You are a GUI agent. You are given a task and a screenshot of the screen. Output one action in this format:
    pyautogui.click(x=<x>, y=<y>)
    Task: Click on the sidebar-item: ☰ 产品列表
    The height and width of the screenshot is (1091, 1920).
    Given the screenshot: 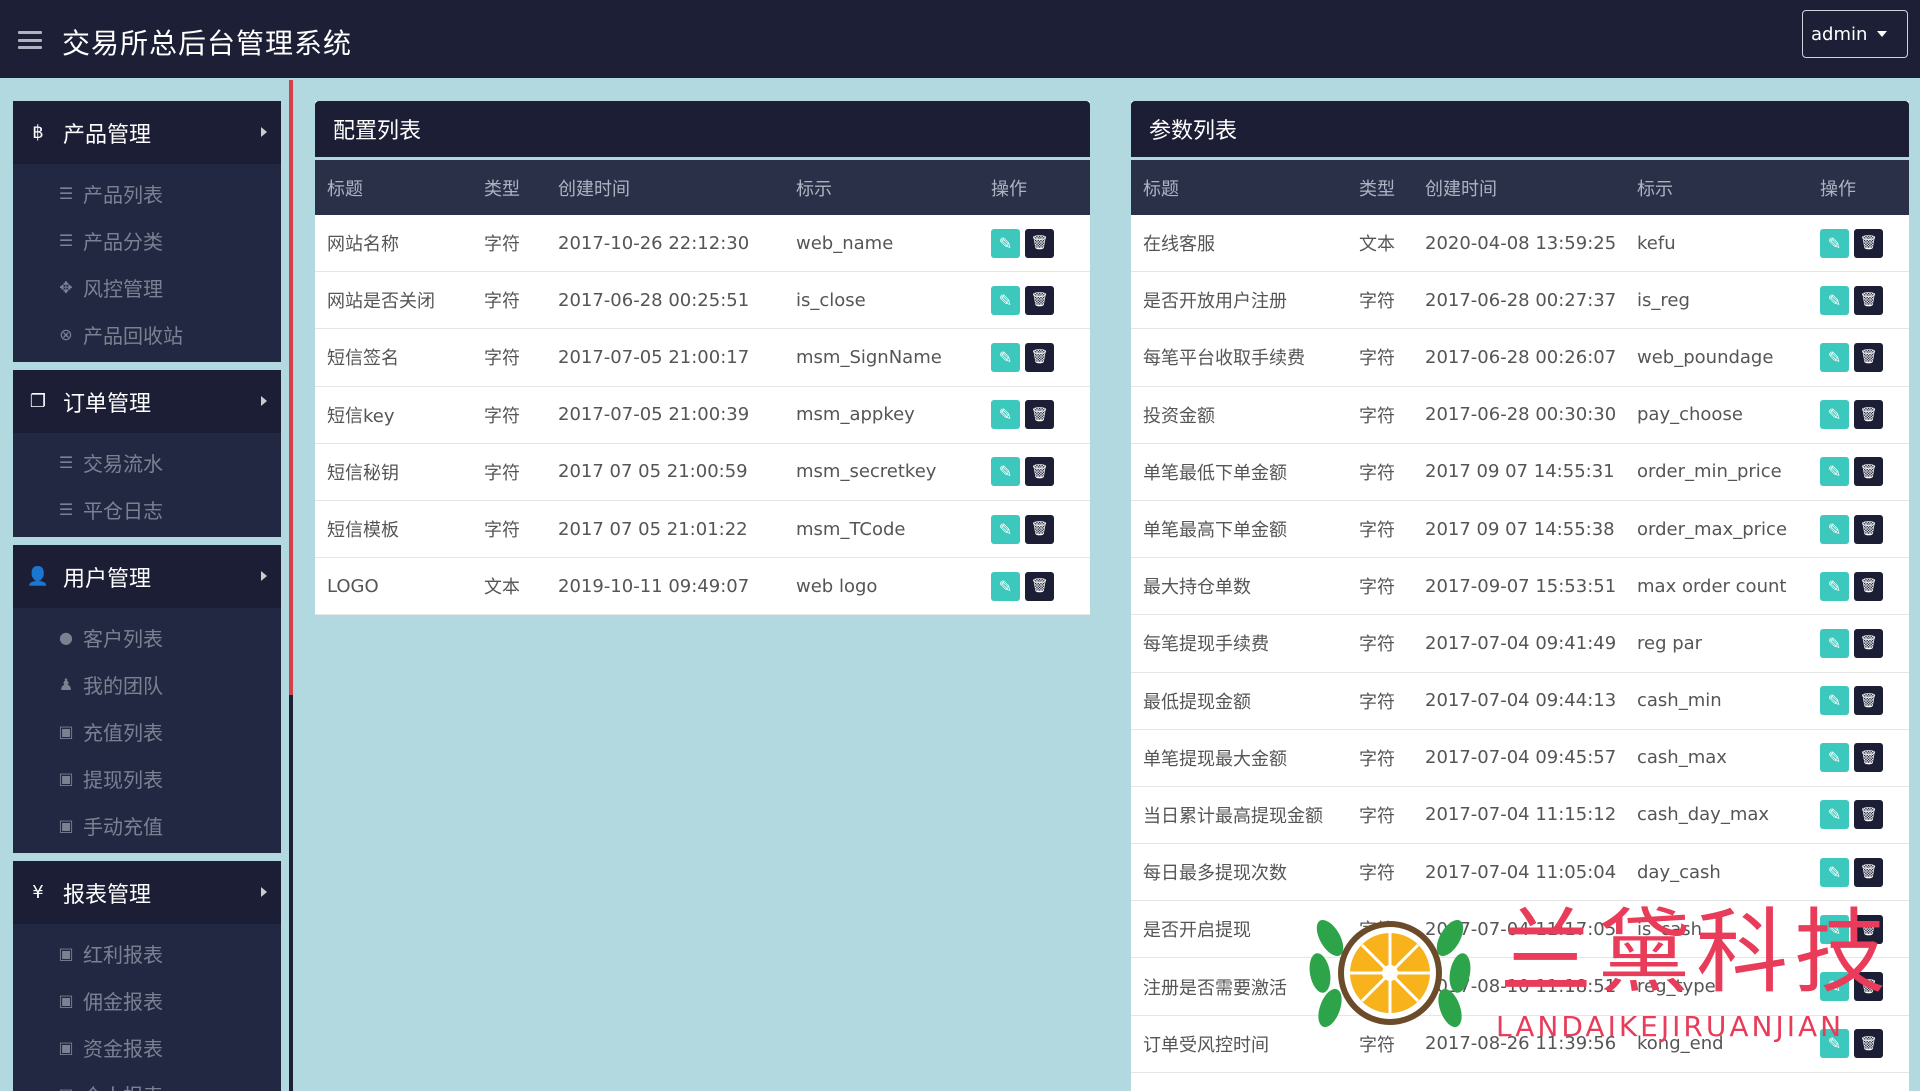 What is the action you would take?
    pyautogui.click(x=147, y=193)
    